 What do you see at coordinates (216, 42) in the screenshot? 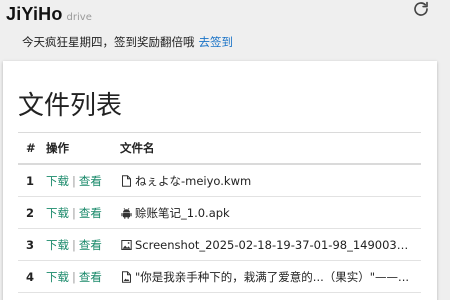
I see `checkin-link: 去签到` at bounding box center [216, 42].